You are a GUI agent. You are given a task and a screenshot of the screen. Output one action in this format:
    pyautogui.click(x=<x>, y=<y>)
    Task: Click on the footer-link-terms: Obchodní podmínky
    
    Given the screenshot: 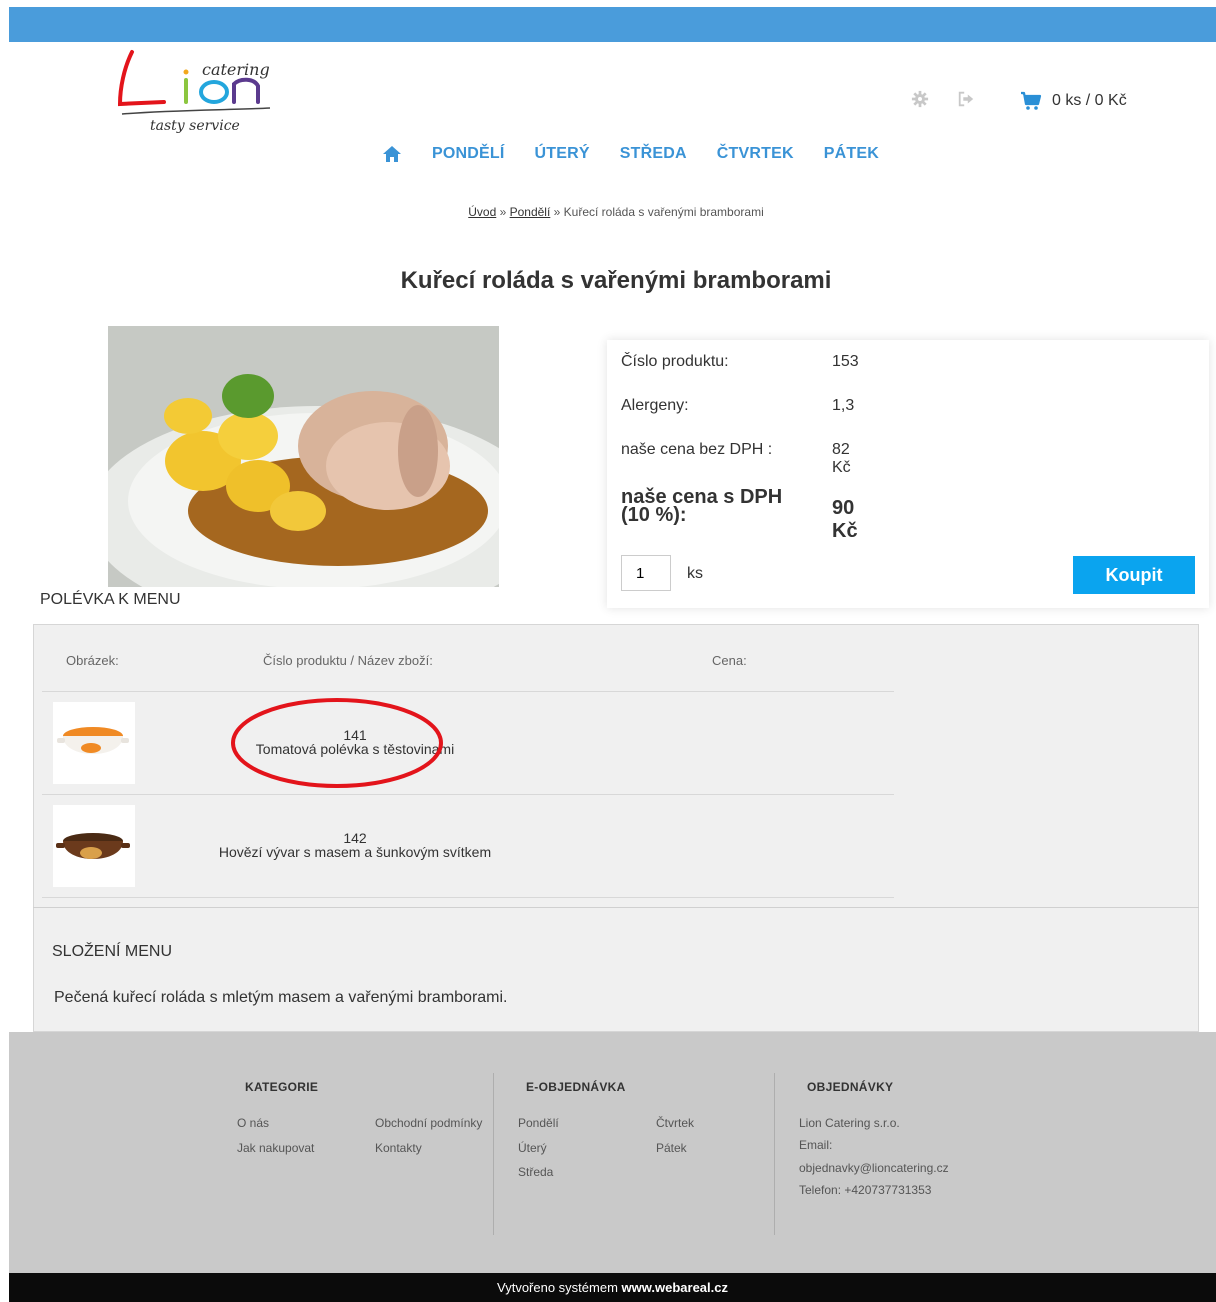 What is the action you would take?
    pyautogui.click(x=428, y=1123)
    